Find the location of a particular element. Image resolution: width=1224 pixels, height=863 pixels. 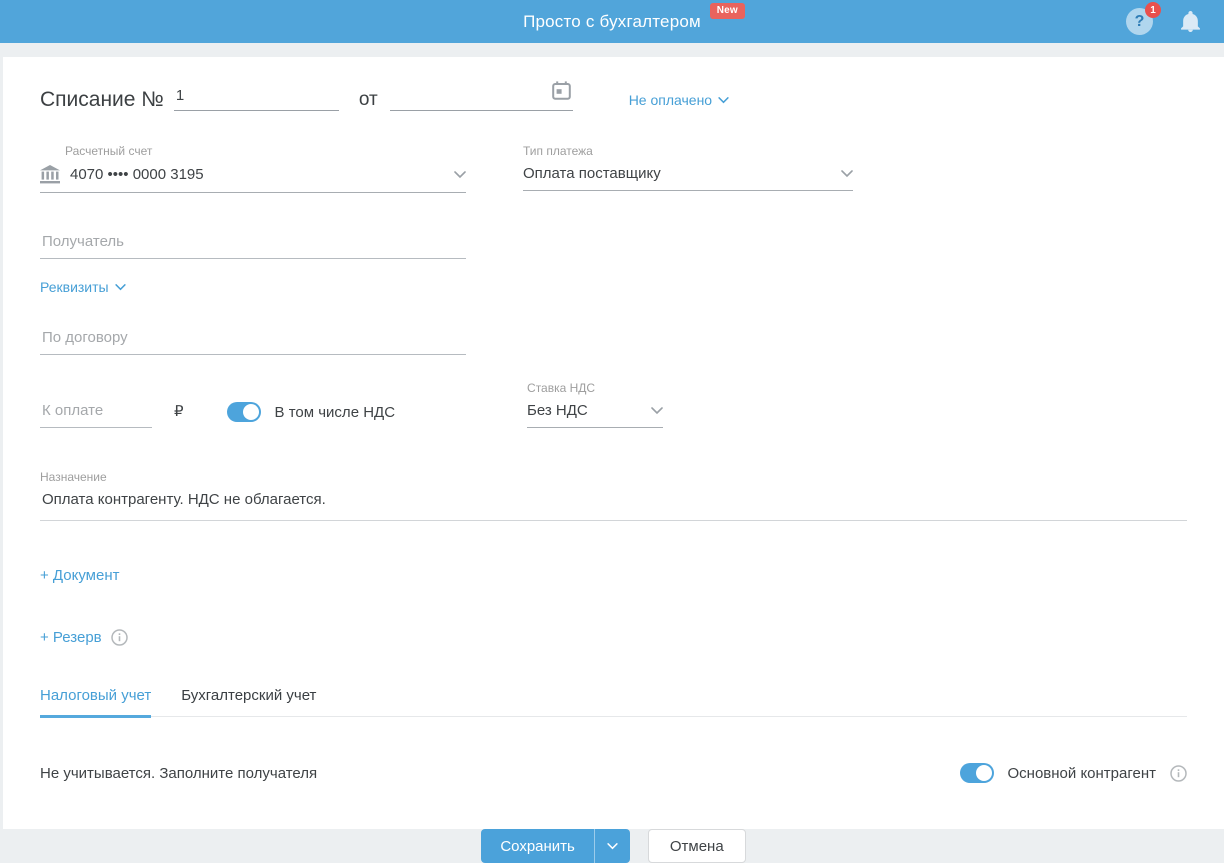

new-badge: New is located at coordinates (727, 11).